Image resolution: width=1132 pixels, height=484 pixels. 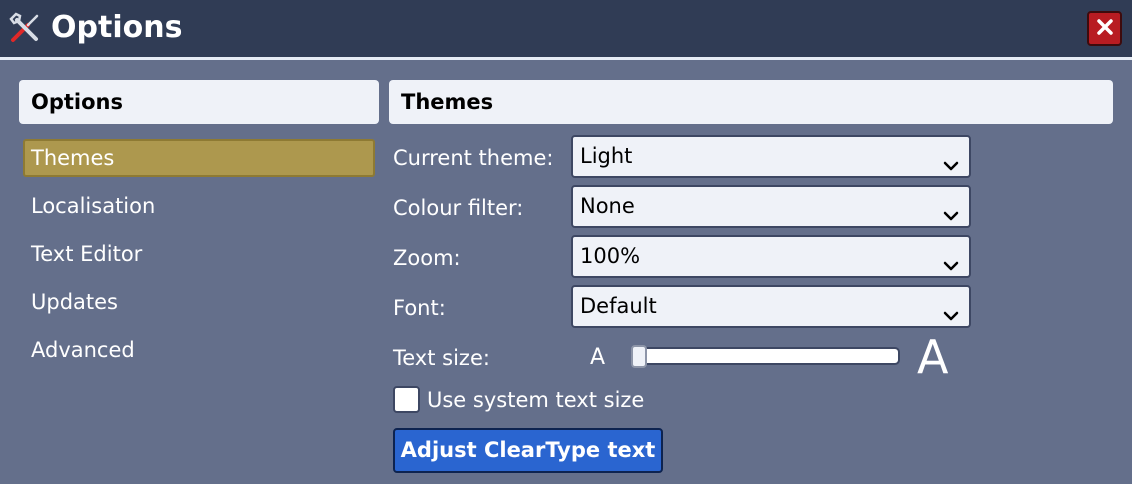 I want to click on sidebar-item-themes: Themes, so click(x=199, y=158).